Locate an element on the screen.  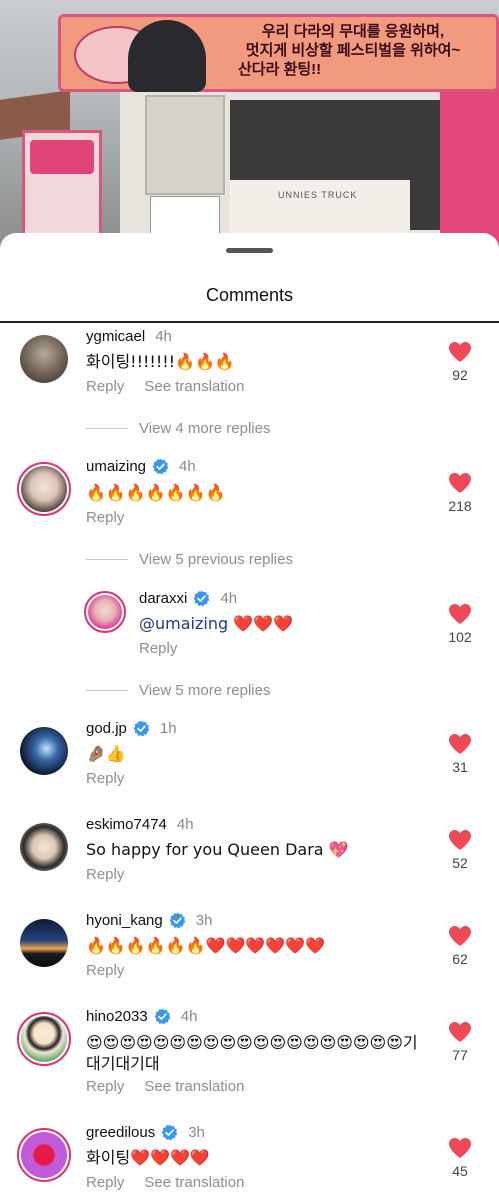
like-button: 102 is located at coordinates (460, 624).